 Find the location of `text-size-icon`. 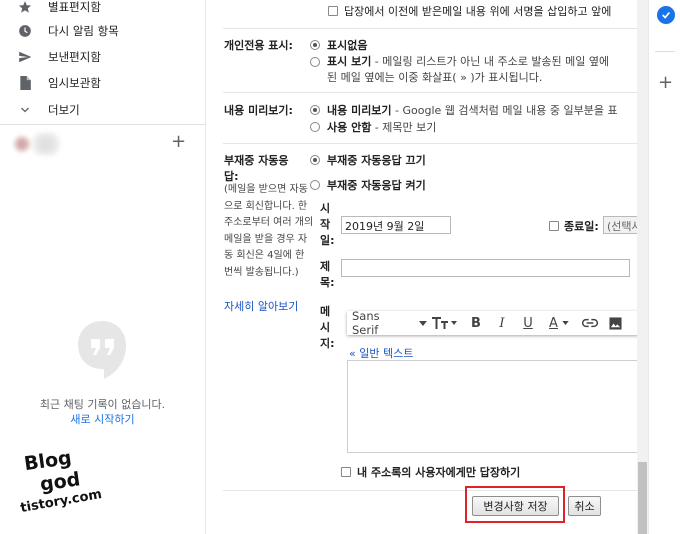

text-size-icon is located at coordinates (444, 323).